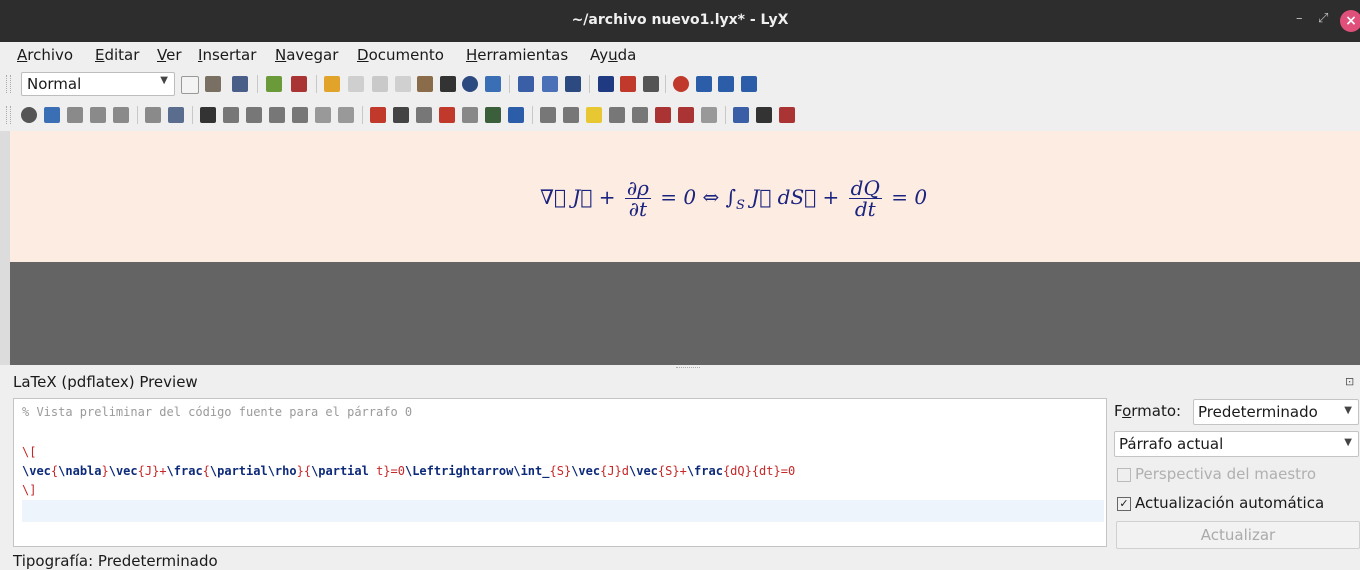  What do you see at coordinates (1148, 411) in the screenshot?
I see `formato-label: Formato:` at bounding box center [1148, 411].